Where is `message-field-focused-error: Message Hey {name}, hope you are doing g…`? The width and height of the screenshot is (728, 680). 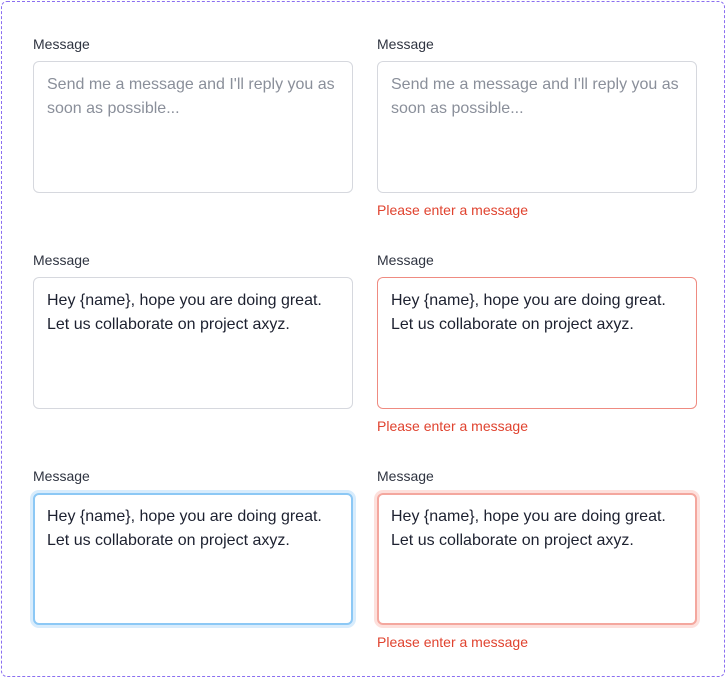
message-field-focused-error: Message Hey {name}, hope you are doing g… is located at coordinates (537, 559).